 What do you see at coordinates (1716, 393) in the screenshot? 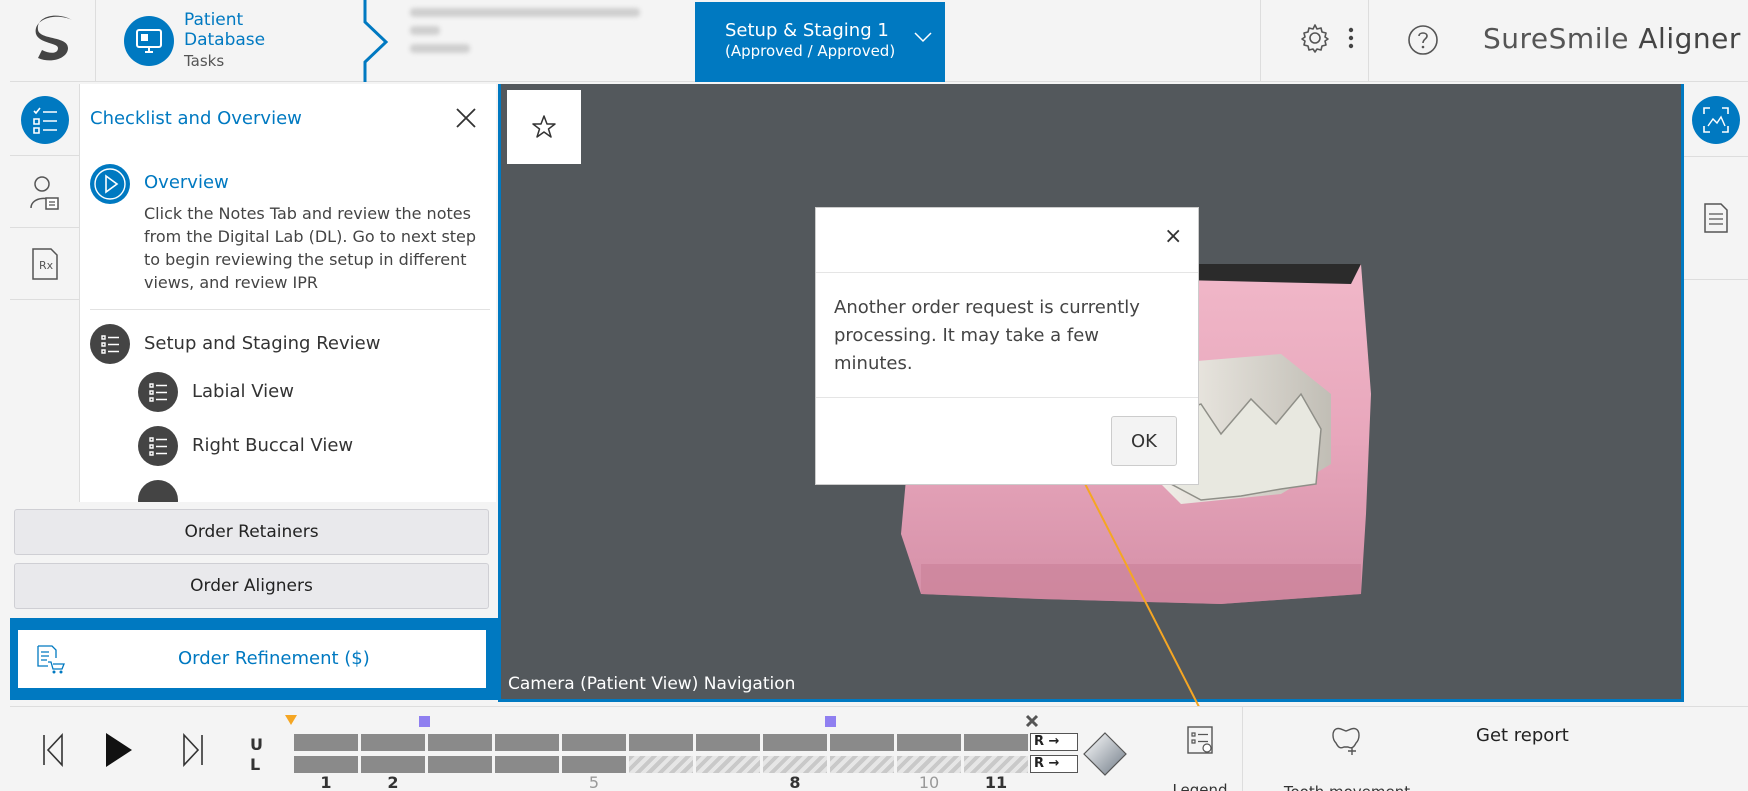
I see `right-icon-rail` at bounding box center [1716, 393].